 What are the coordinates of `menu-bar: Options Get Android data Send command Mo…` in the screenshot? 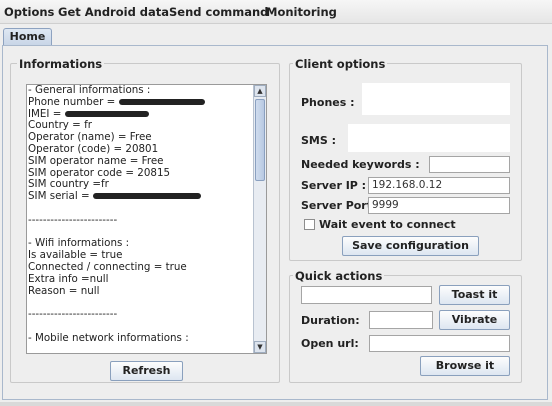 It's located at (276, 12).